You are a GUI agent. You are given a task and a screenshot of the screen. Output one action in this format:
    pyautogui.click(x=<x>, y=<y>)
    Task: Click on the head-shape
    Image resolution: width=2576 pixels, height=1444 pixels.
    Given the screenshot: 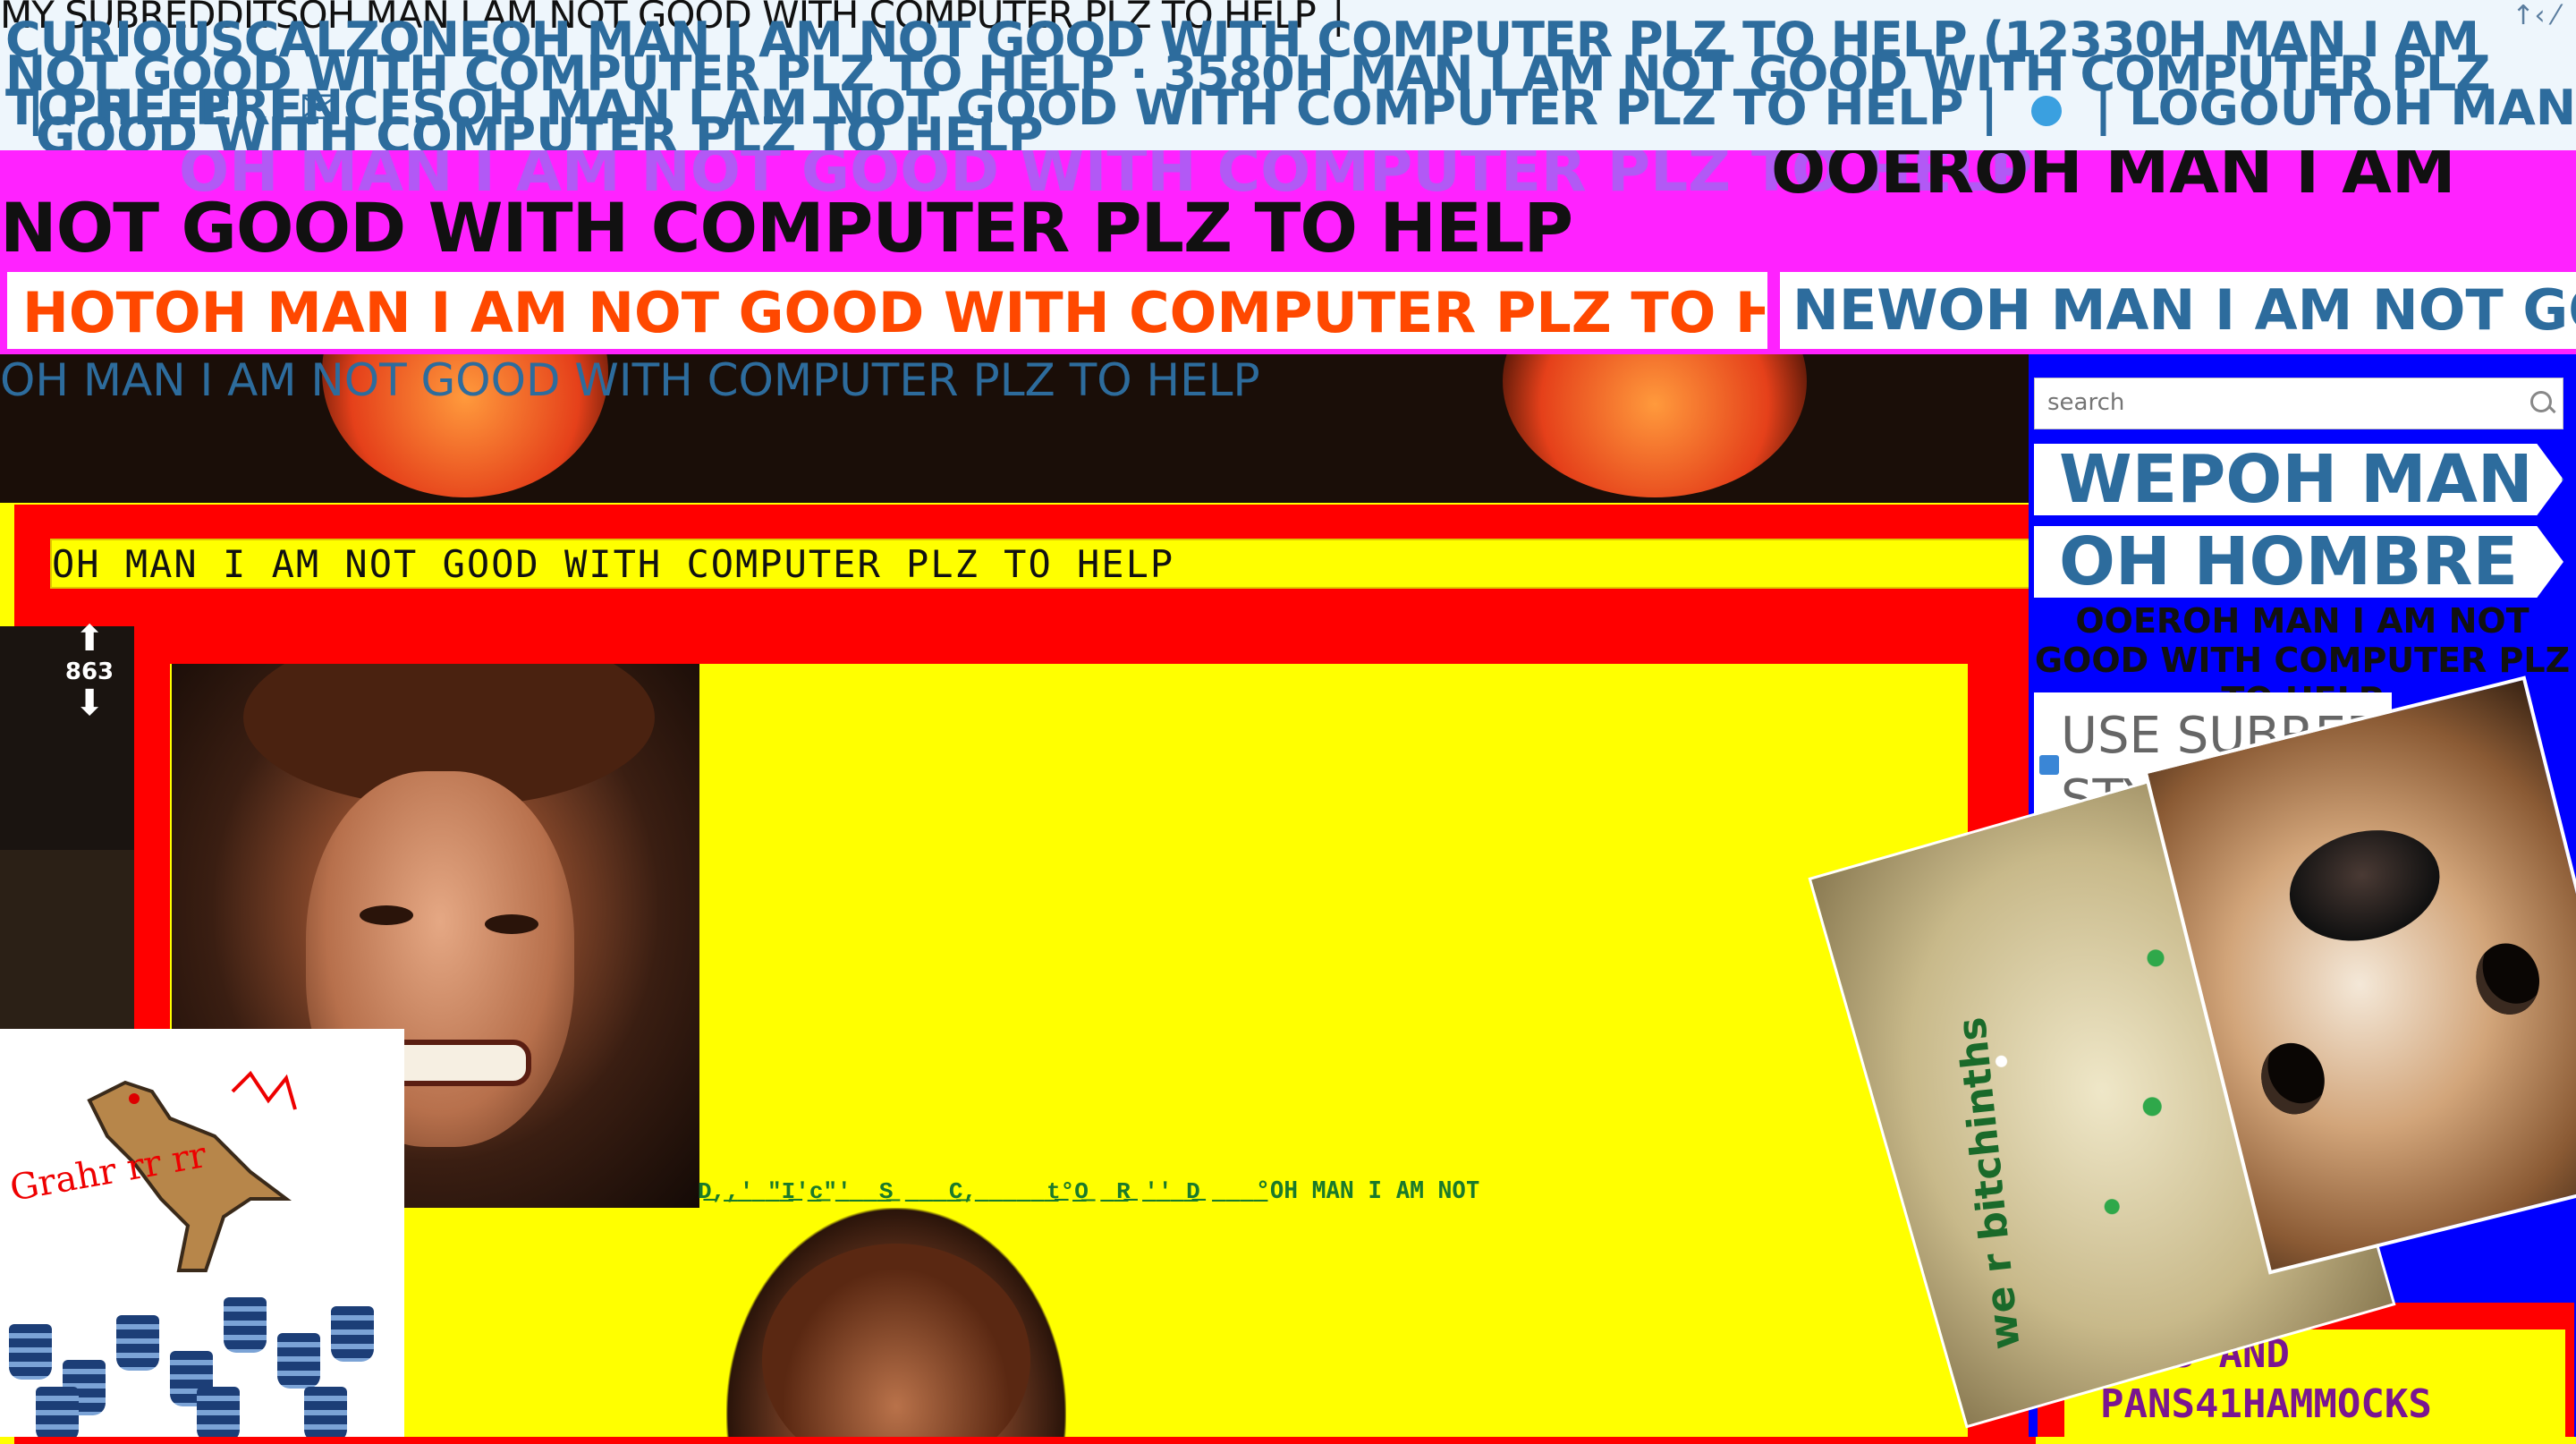 What is the action you would take?
    pyautogui.click(x=896, y=1341)
    